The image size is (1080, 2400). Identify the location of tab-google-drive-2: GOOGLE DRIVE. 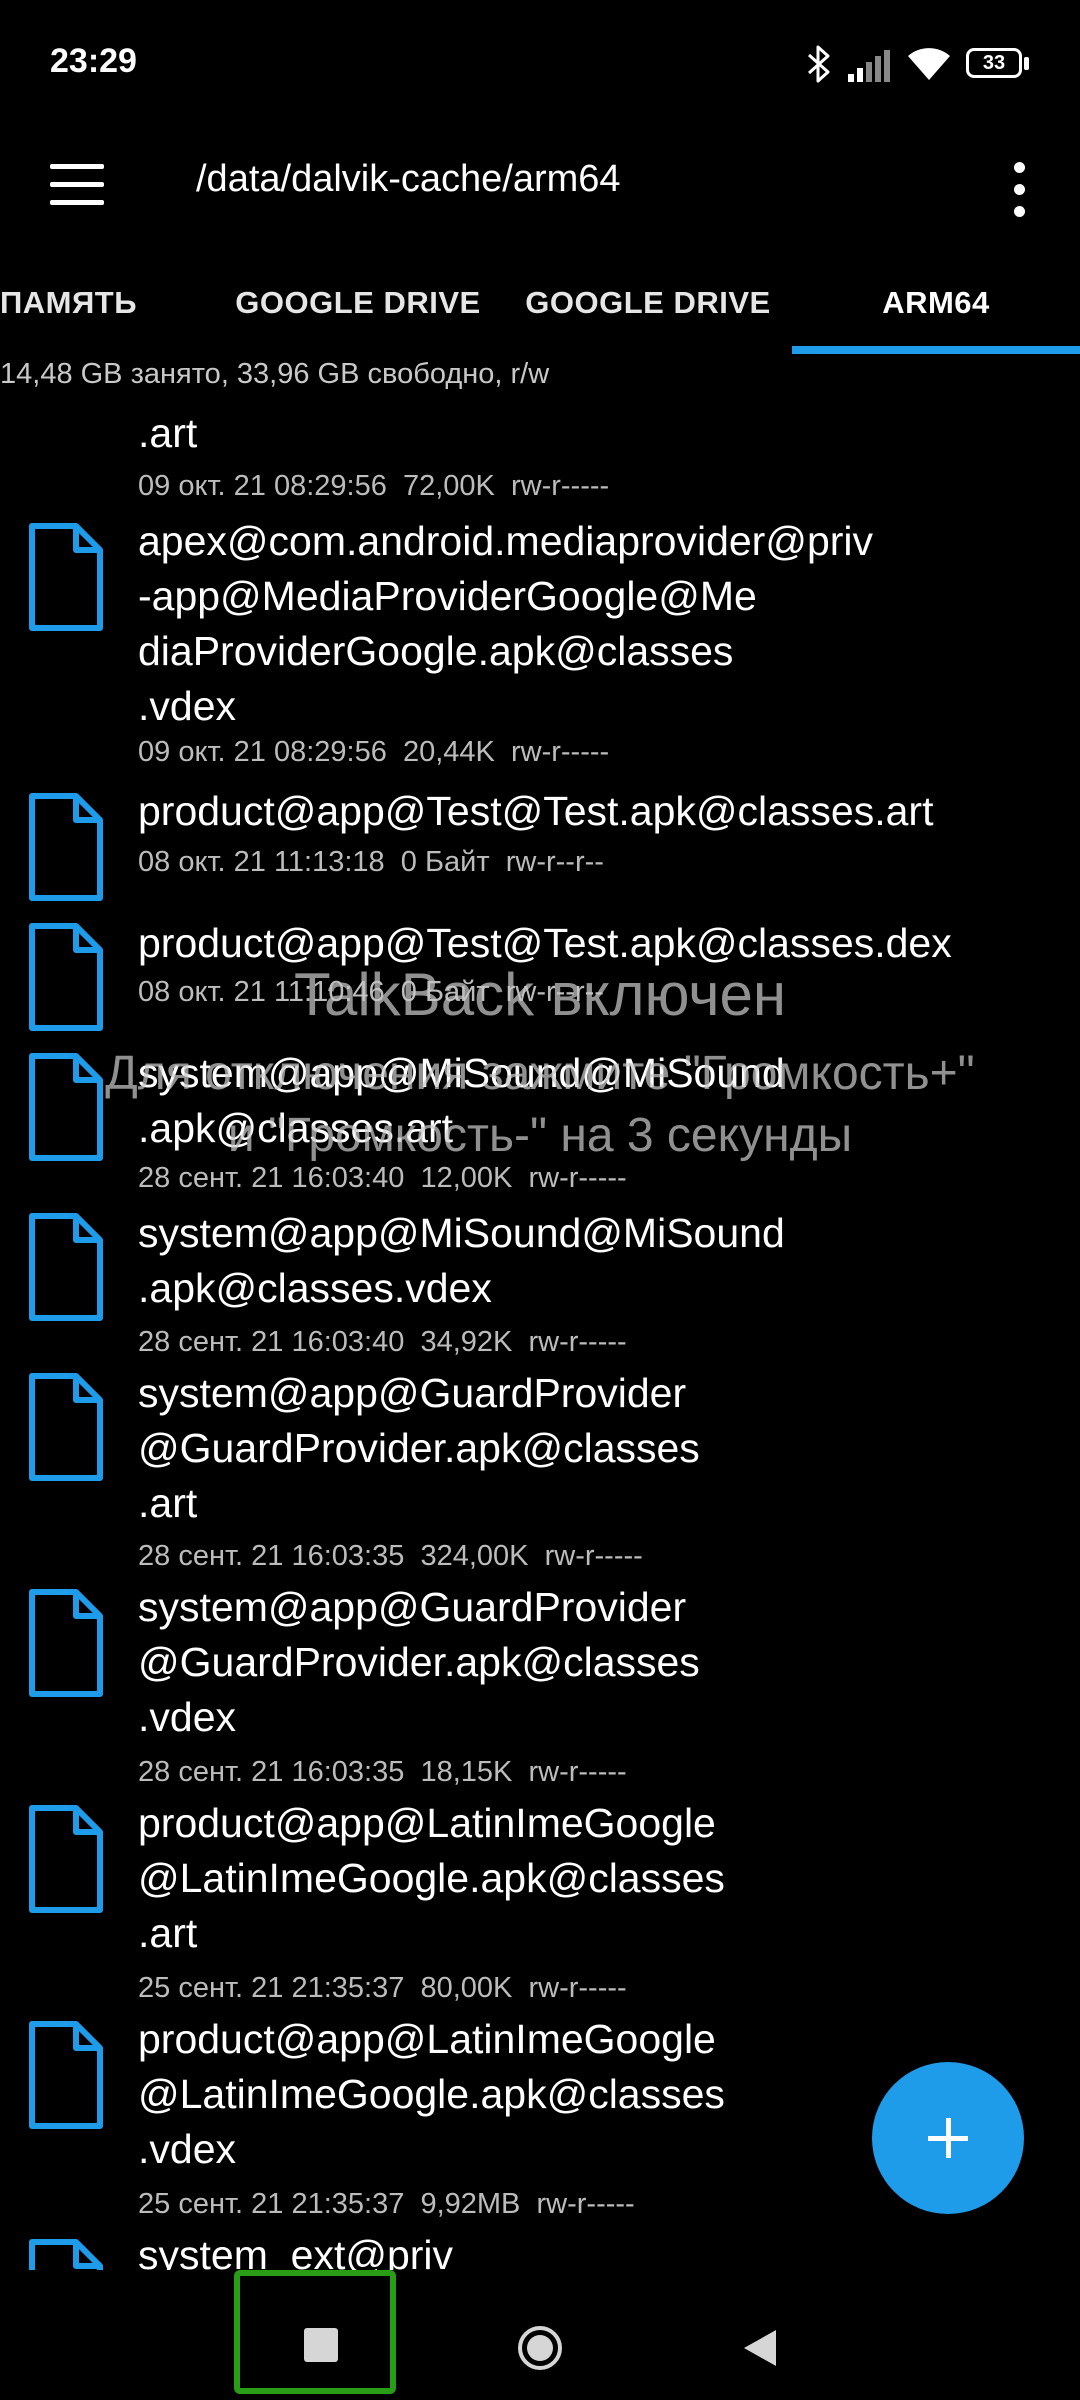
(648, 302).